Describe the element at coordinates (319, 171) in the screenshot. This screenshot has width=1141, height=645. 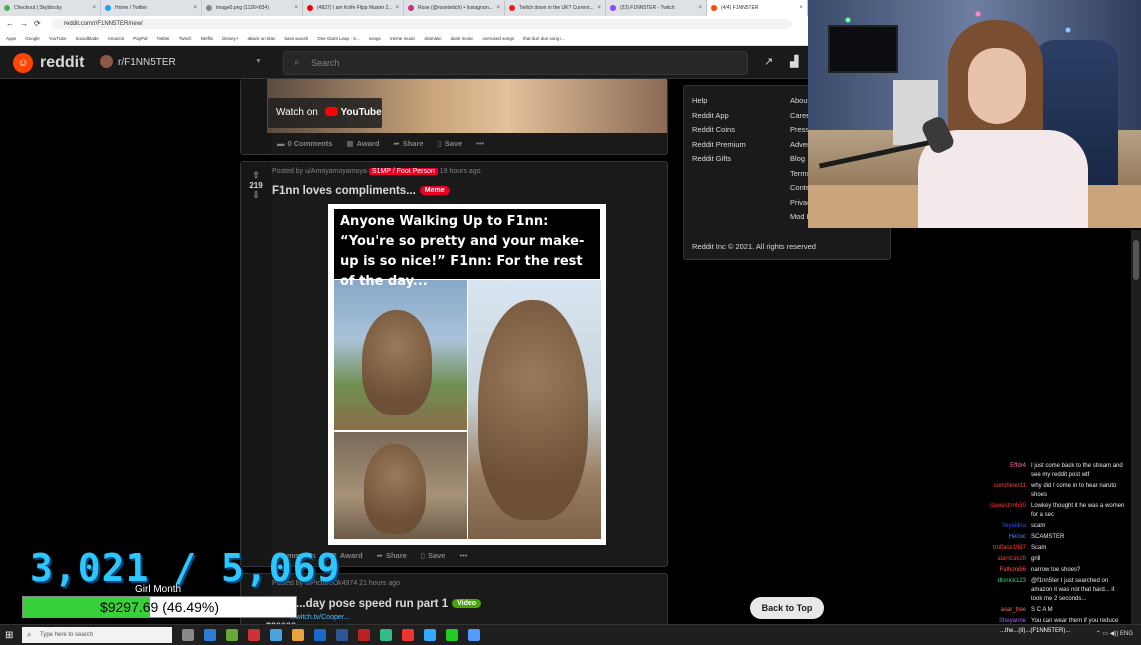
I see `post-author: Posted by u/Amoyamoyamoya` at that location.